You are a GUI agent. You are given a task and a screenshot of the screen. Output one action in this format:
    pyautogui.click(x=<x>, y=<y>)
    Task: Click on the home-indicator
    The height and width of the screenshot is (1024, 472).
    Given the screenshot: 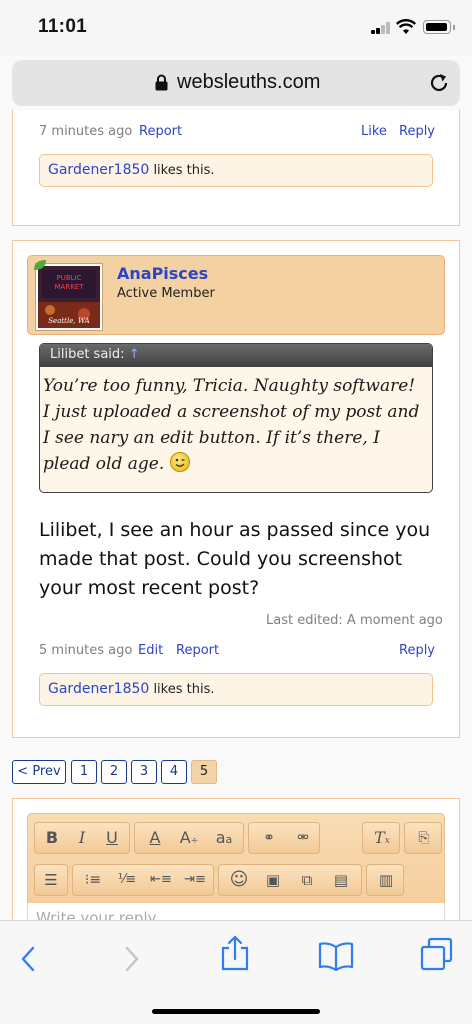 What is the action you would take?
    pyautogui.click(x=236, y=1011)
    